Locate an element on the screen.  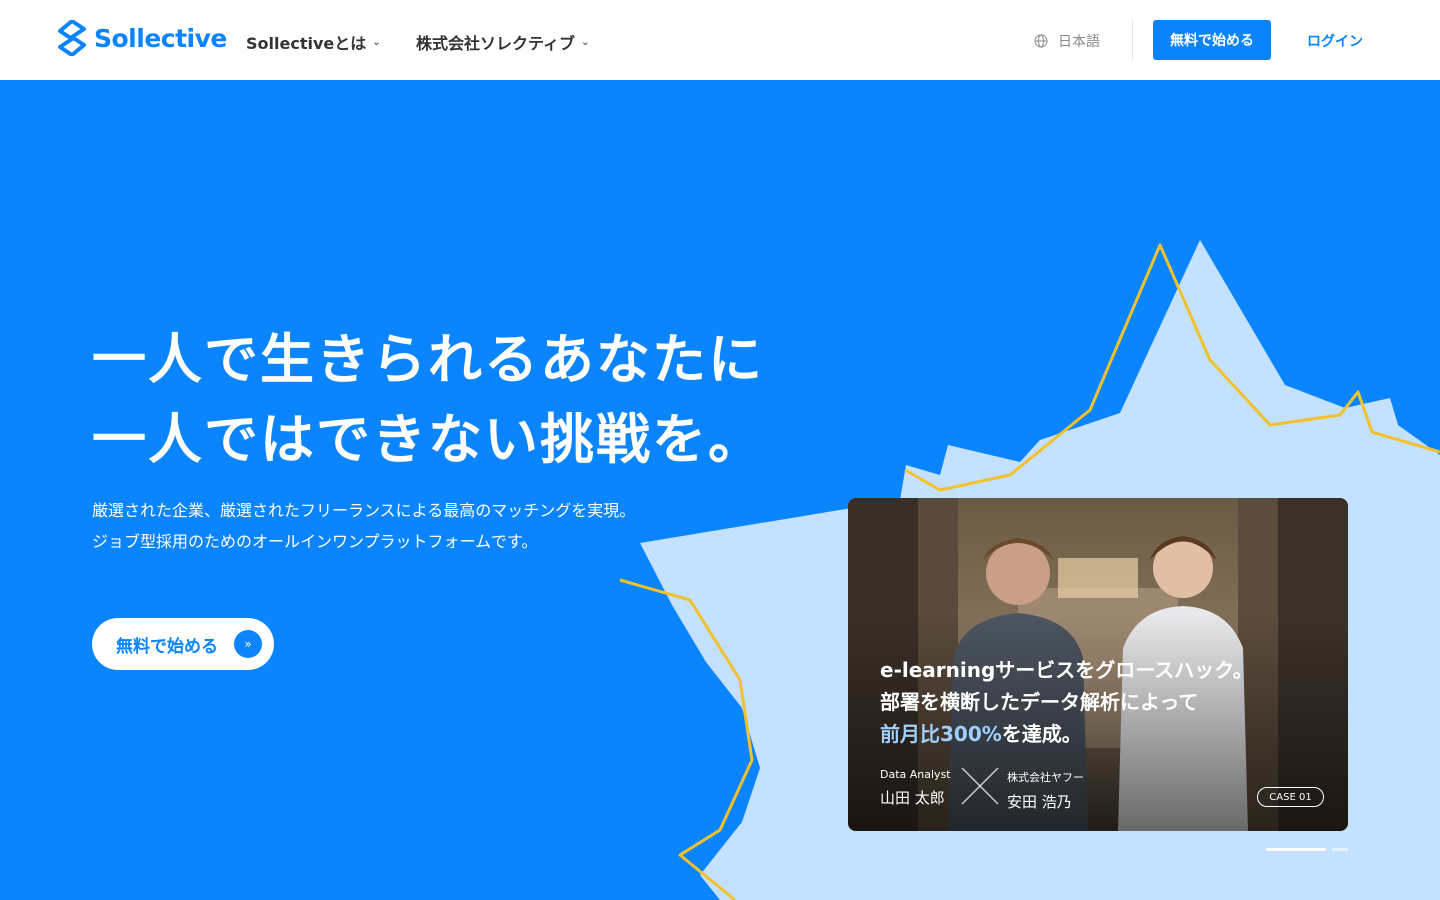
hero-start-free-button: 無料で始める » is located at coordinates (183, 644).